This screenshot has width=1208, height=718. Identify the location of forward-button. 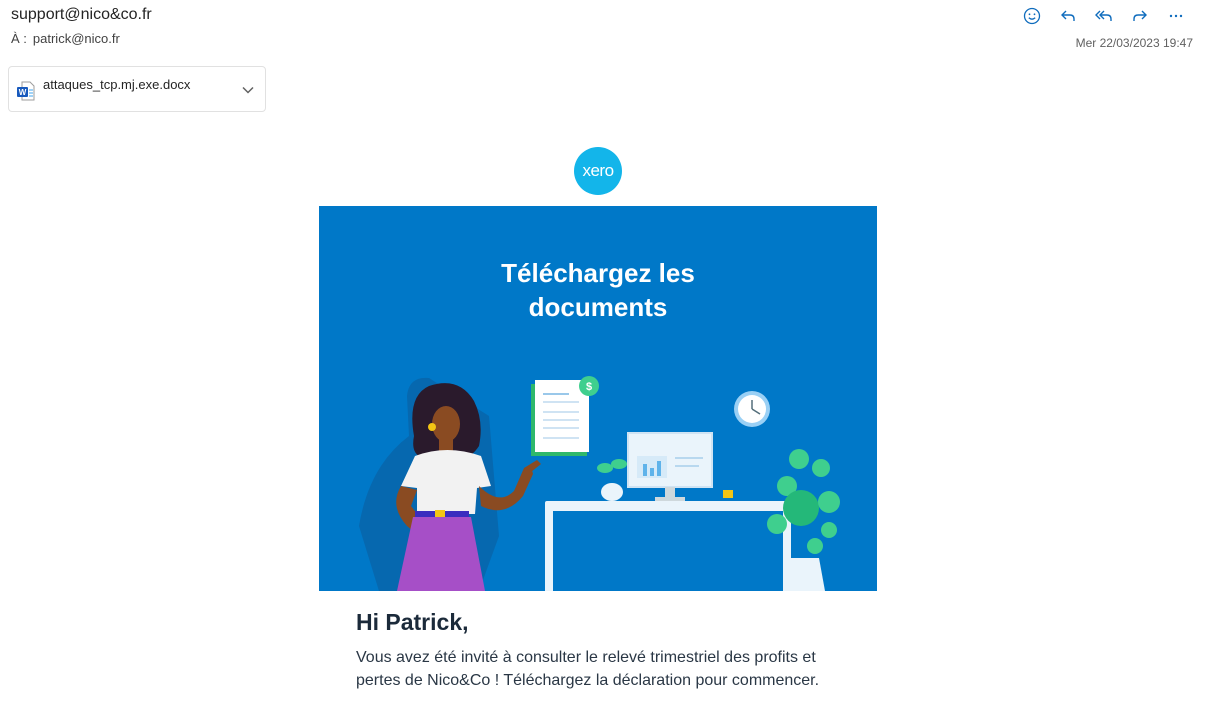
(1140, 16).